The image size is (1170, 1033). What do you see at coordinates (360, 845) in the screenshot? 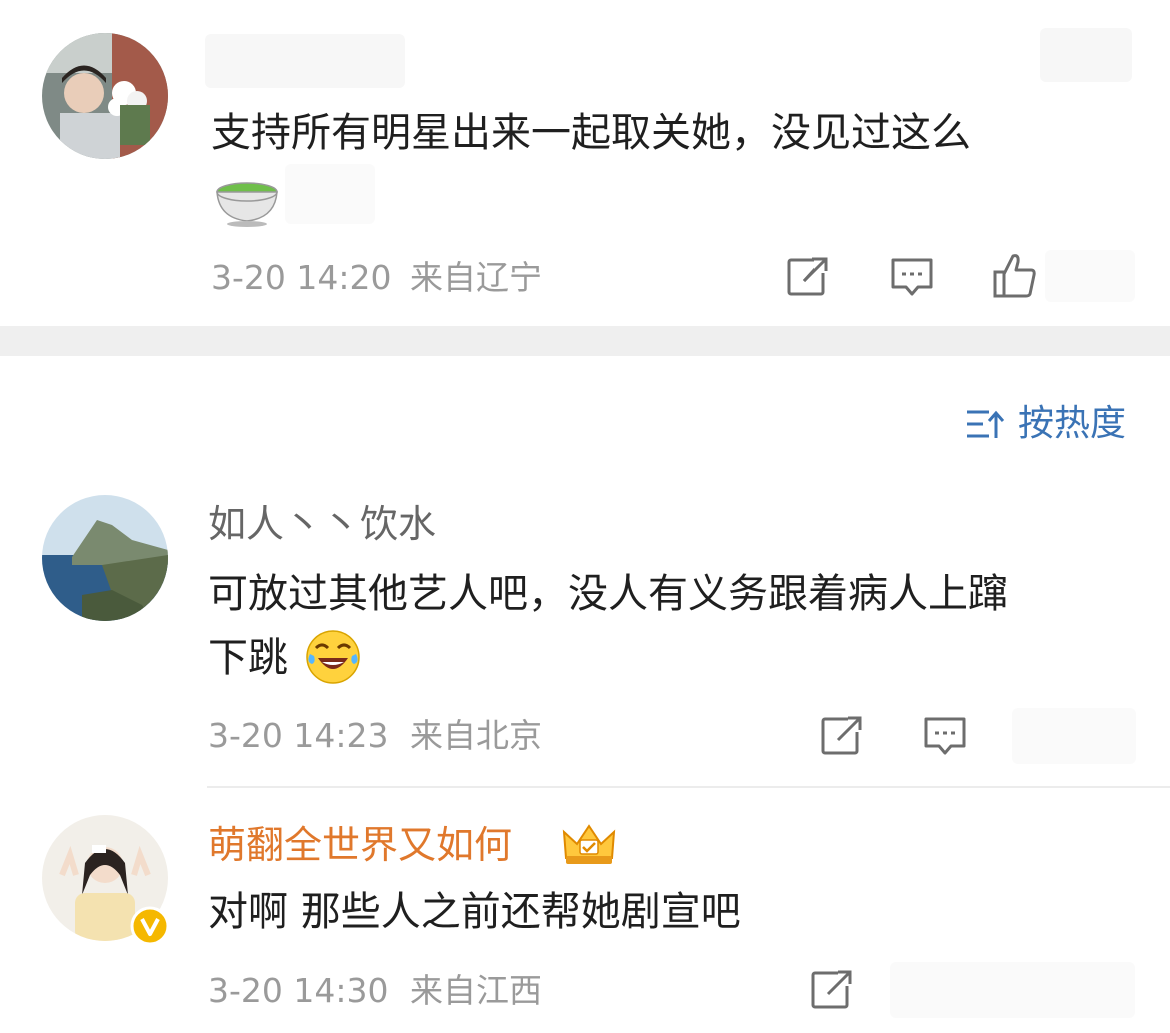
I see `username: 萌翻全世界又如何` at bounding box center [360, 845].